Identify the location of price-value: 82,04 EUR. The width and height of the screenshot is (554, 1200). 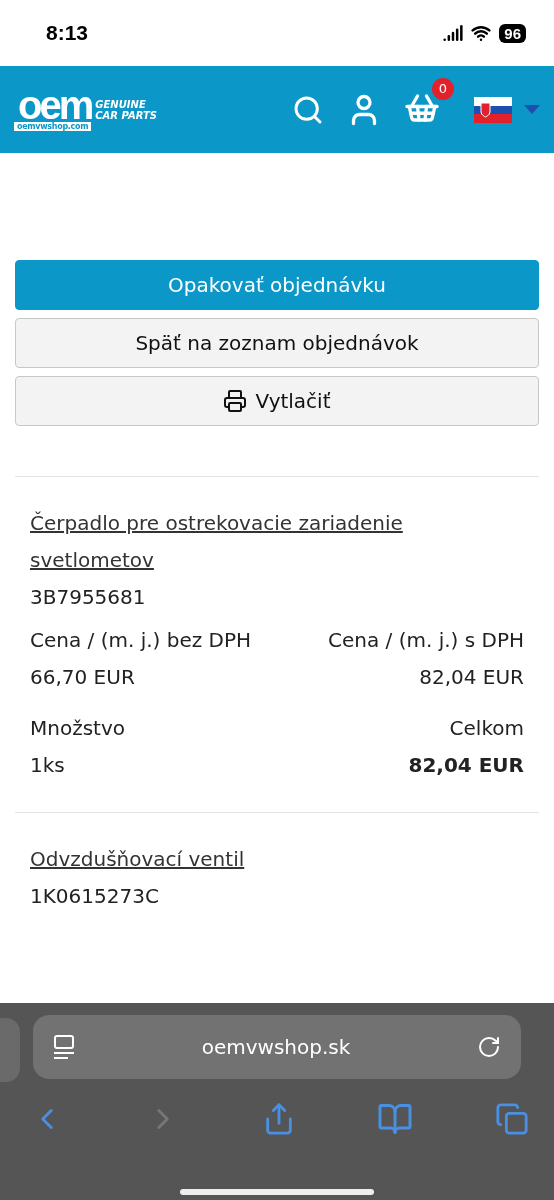
(471, 677).